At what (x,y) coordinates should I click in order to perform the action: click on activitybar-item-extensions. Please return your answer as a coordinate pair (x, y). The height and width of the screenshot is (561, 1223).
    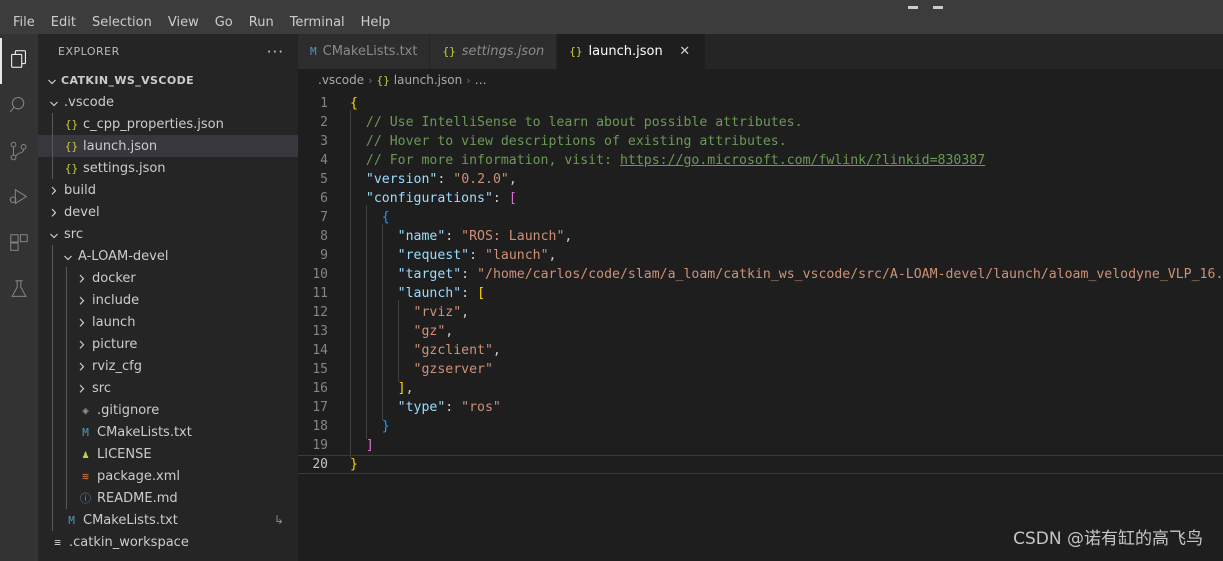
    Looking at the image, I should click on (19, 245).